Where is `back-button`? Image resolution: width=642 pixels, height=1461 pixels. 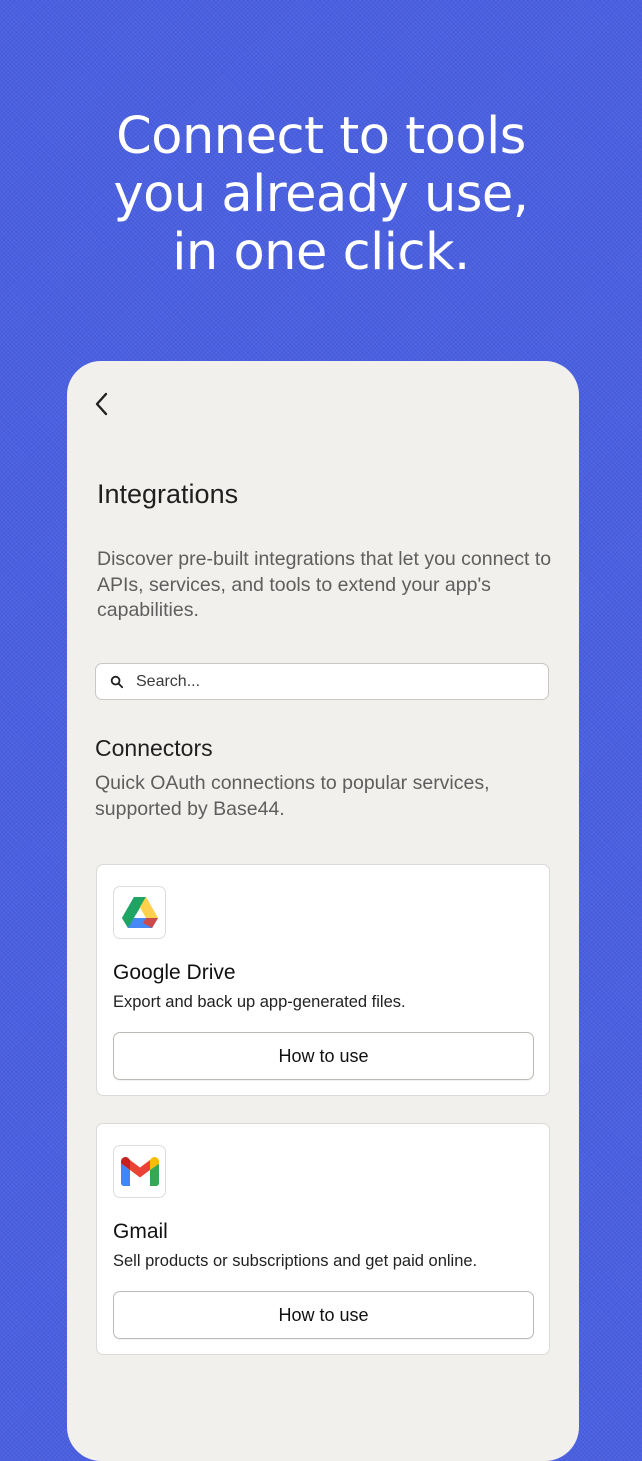
back-button is located at coordinates (103, 404).